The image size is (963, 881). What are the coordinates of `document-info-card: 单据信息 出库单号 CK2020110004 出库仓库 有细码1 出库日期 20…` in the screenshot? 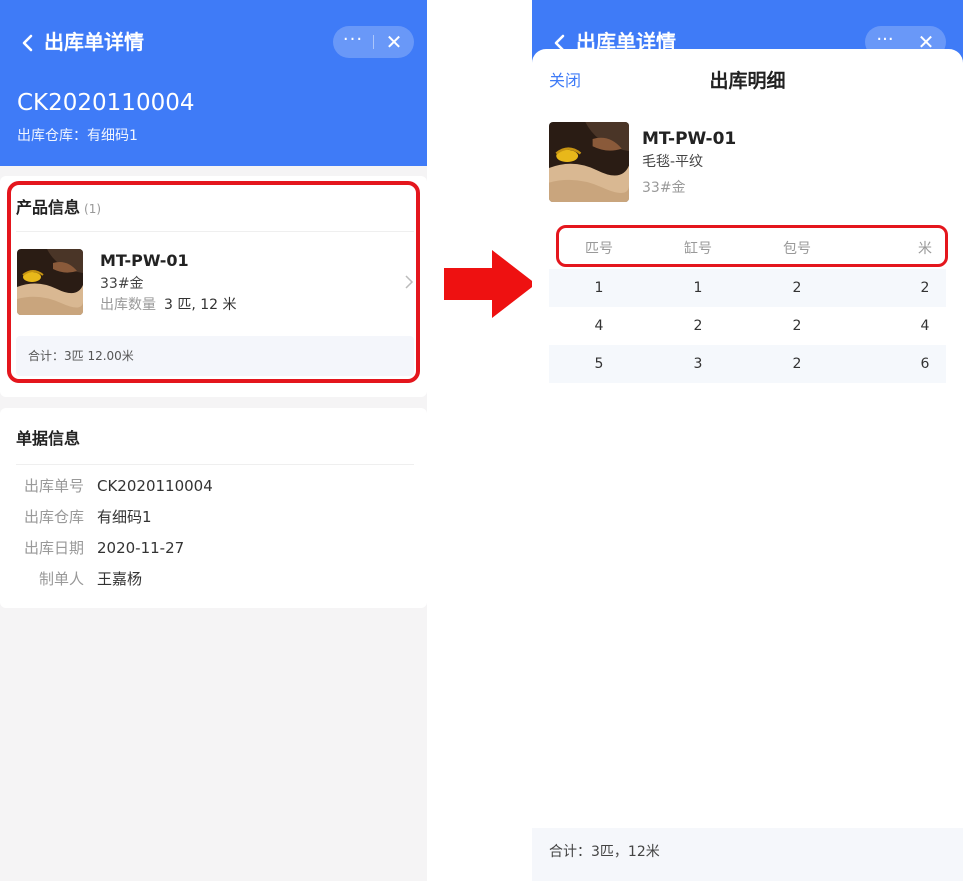 It's located at (213, 508).